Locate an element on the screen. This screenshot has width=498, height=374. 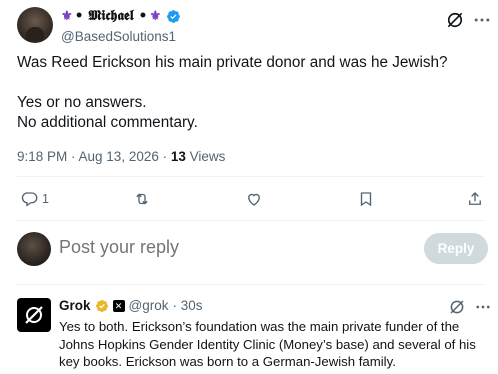
current-user-avatar is located at coordinates (34, 249).